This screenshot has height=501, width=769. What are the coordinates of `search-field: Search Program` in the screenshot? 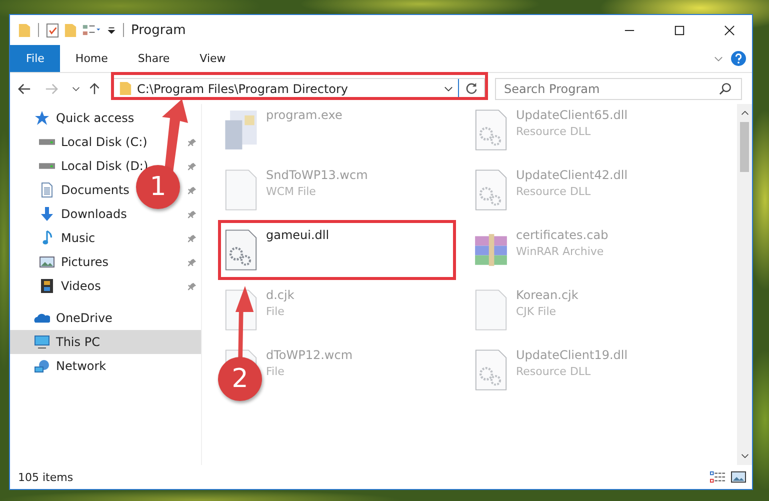 It's located at (618, 89).